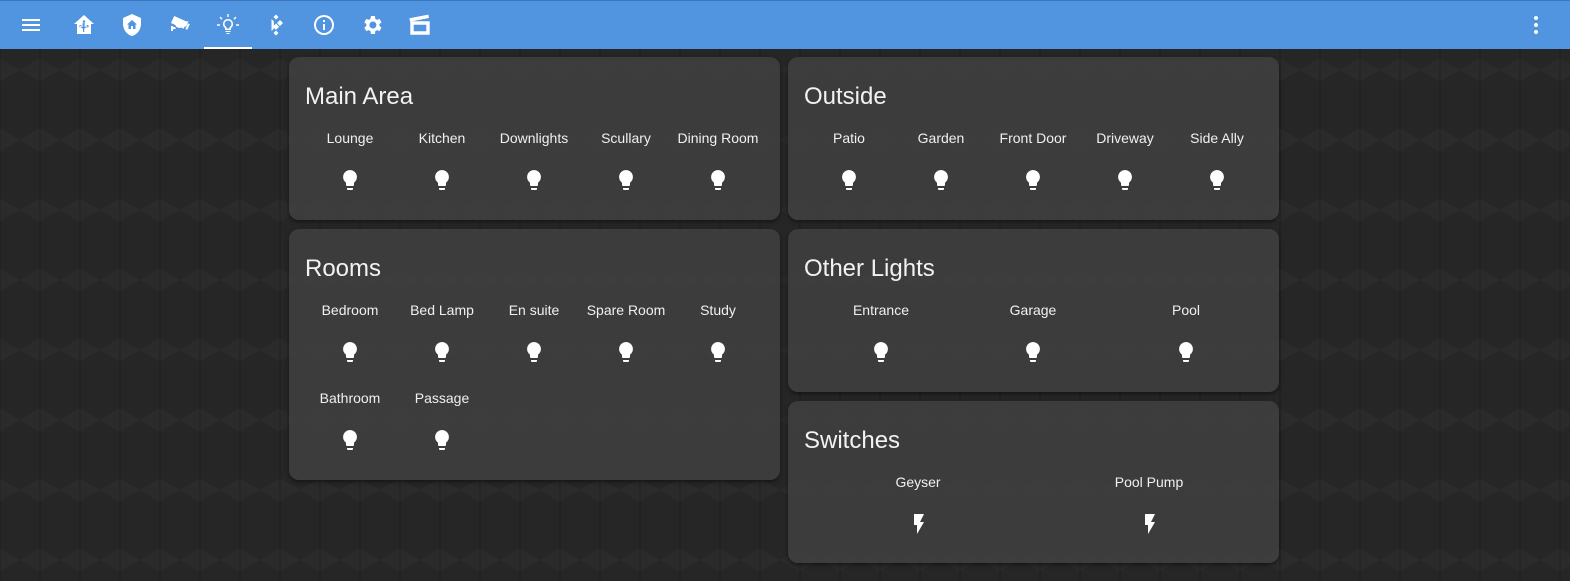 This screenshot has width=1570, height=581. What do you see at coordinates (852, 440) in the screenshot?
I see `card-title: Switches` at bounding box center [852, 440].